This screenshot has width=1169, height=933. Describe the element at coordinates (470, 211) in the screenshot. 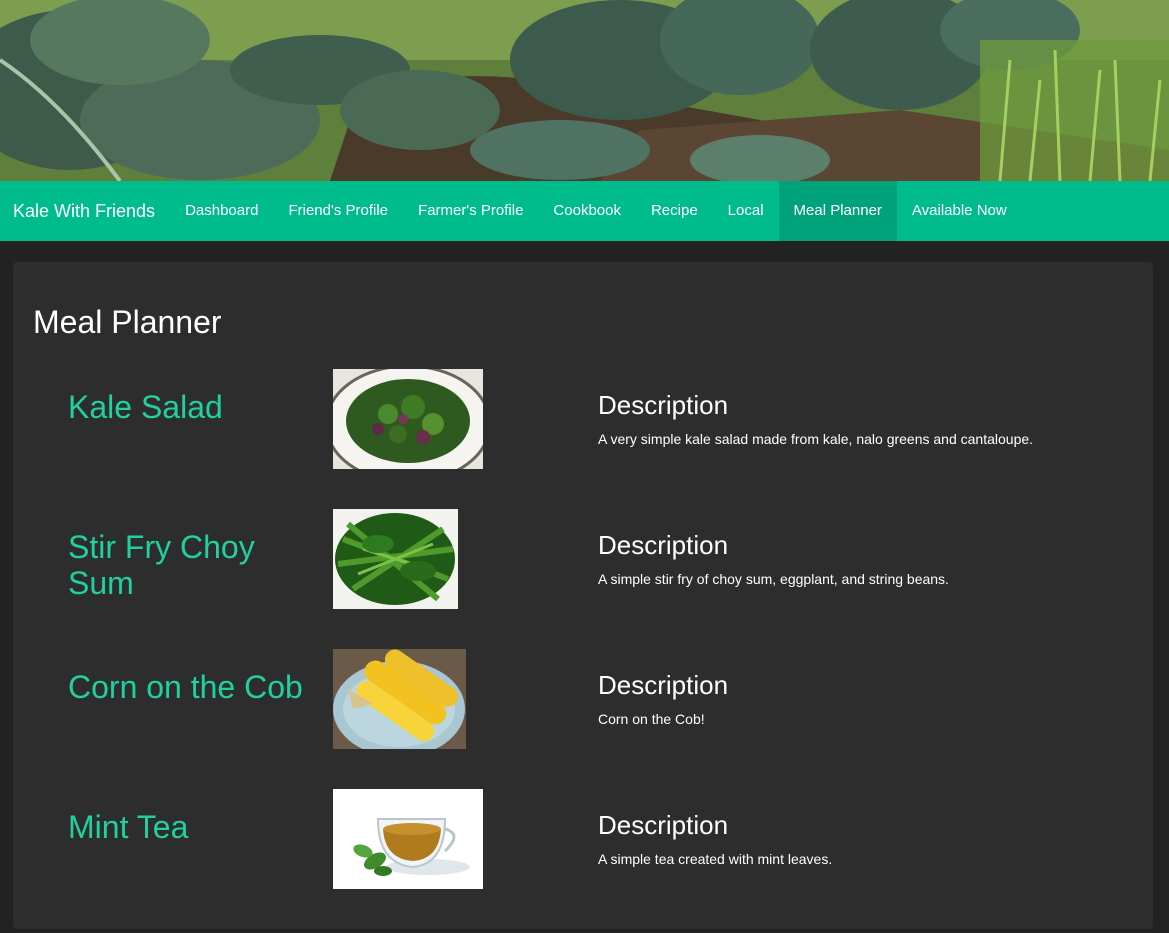

I see `nav-item-farmers-profile: Farmer's Profile` at that location.